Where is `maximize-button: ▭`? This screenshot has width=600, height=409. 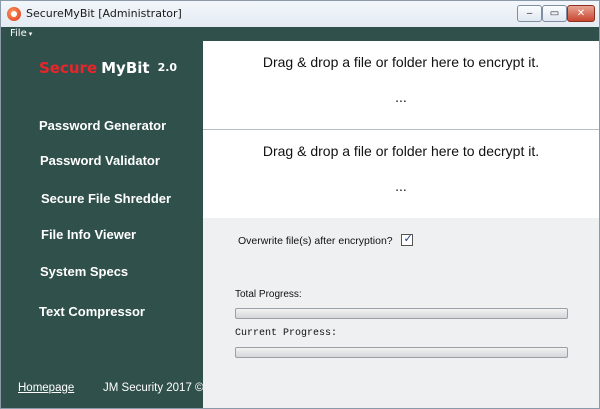 maximize-button: ▭ is located at coordinates (554, 13).